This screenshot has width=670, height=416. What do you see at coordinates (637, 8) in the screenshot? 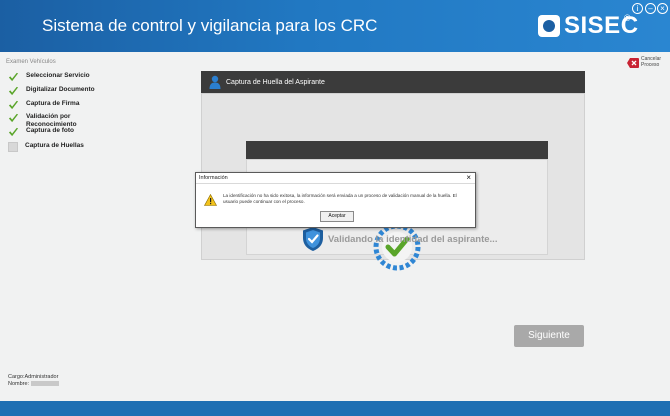
I see `info-button: i` at bounding box center [637, 8].